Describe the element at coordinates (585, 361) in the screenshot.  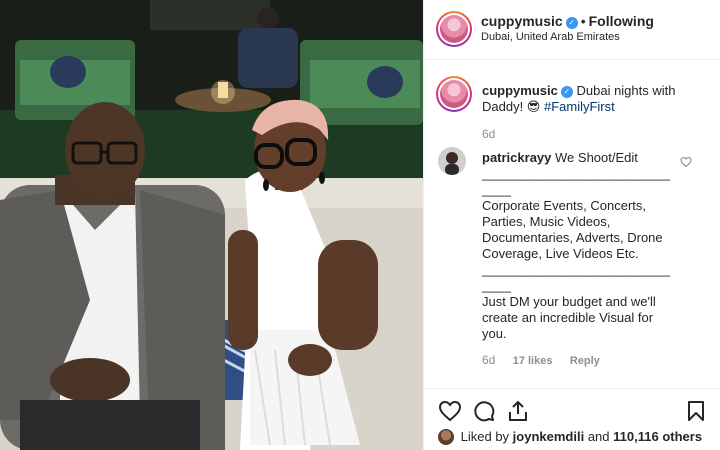
I see `comment-reply-button: Reply` at that location.